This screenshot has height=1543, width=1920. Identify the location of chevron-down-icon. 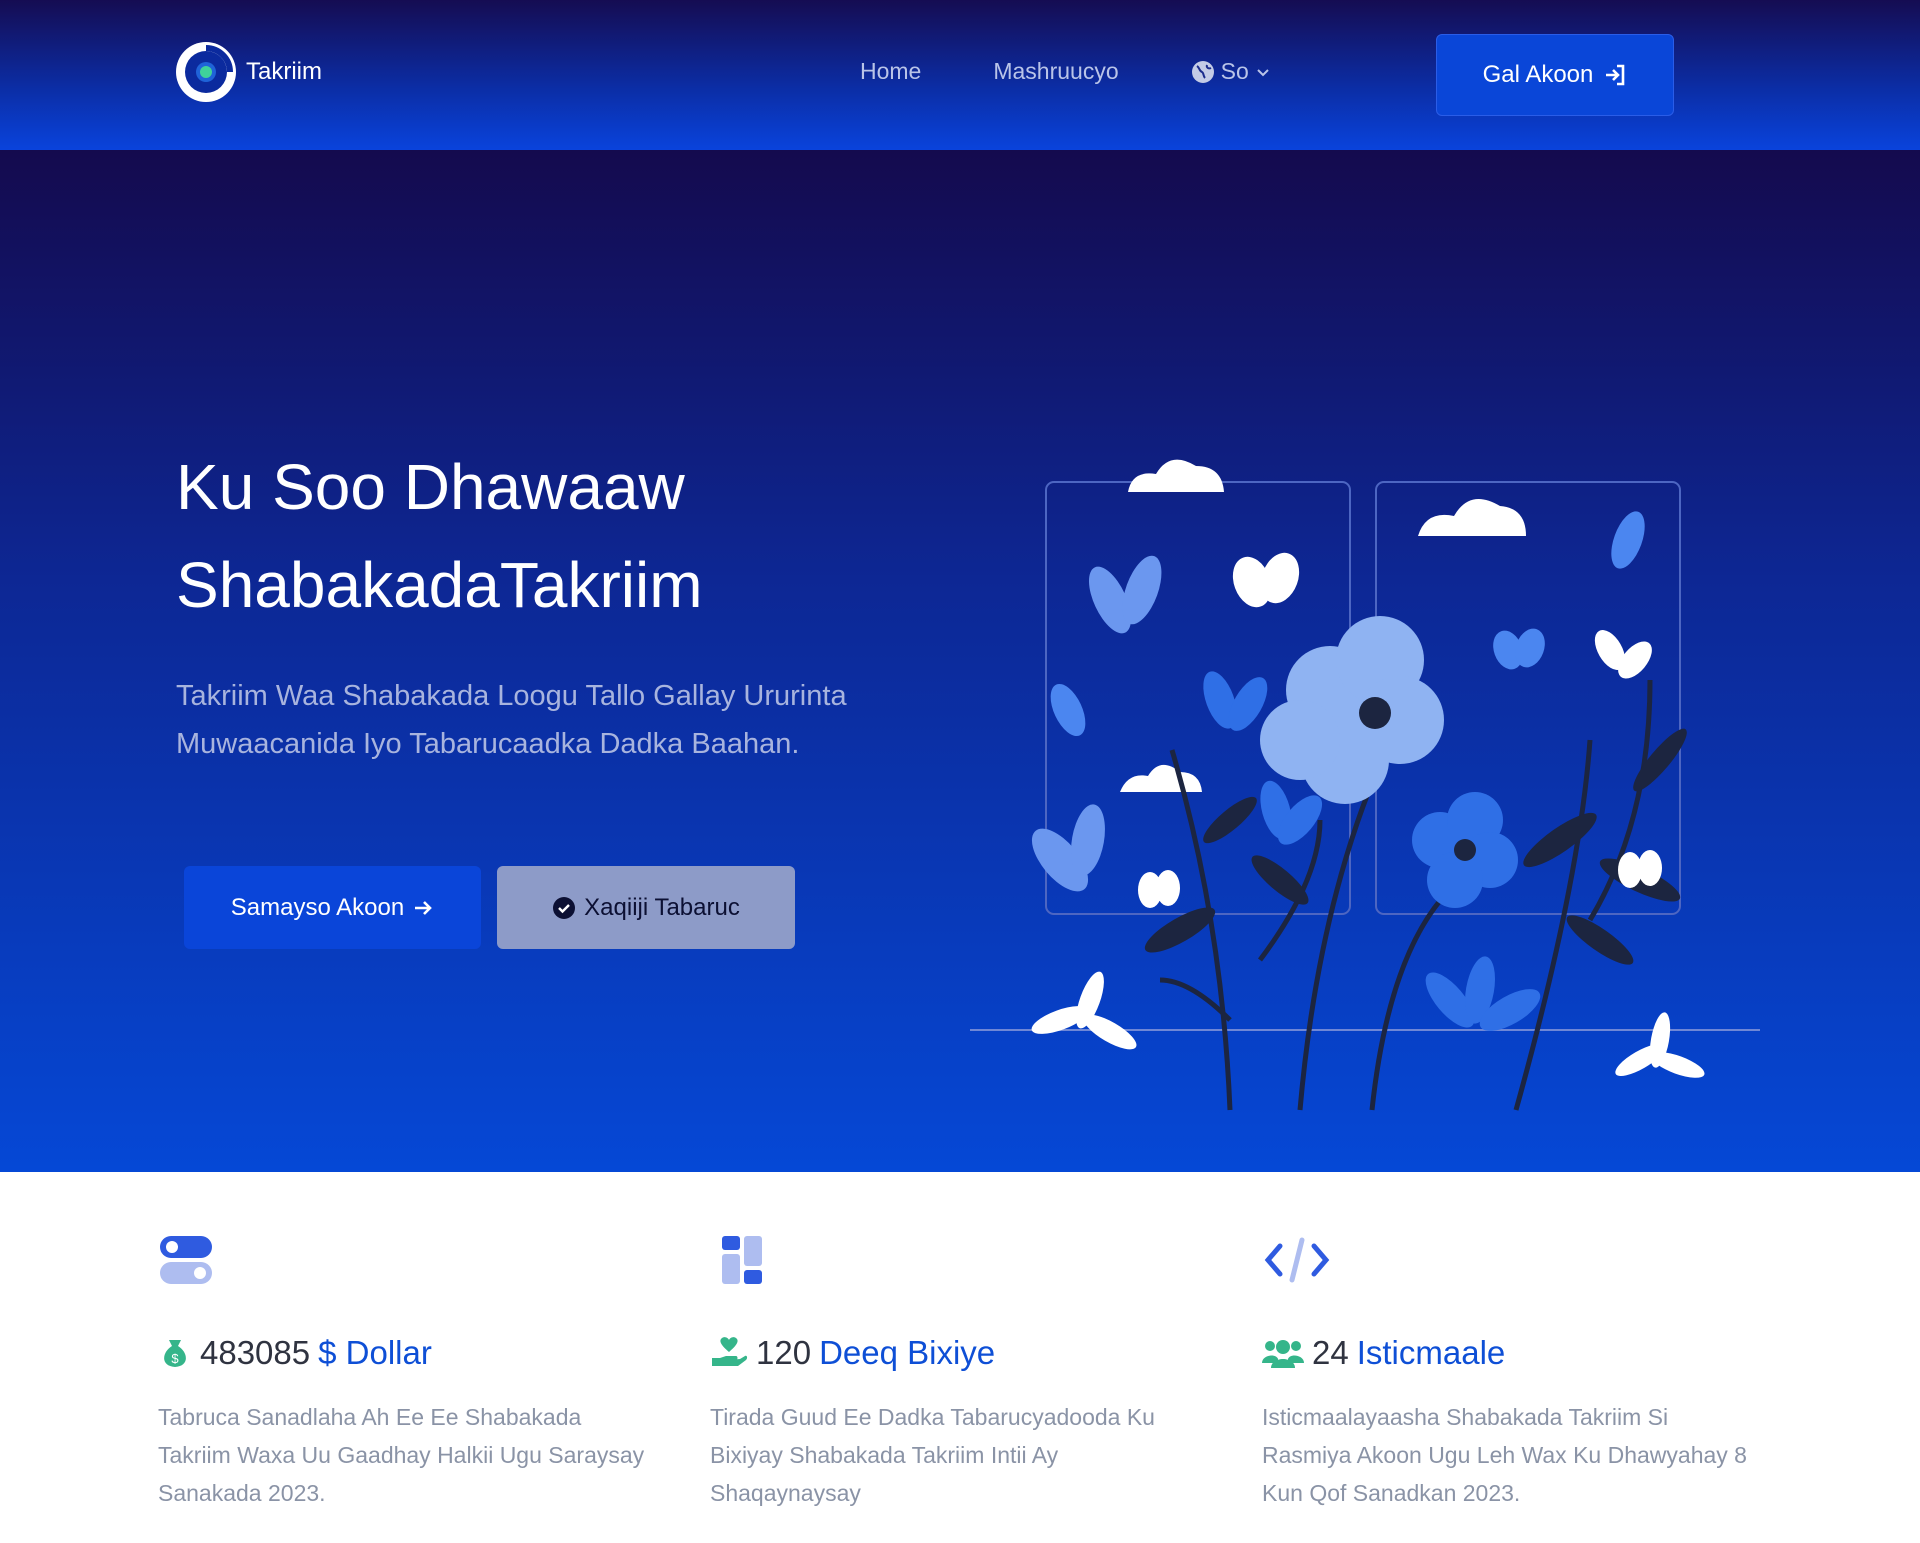
(1263, 72).